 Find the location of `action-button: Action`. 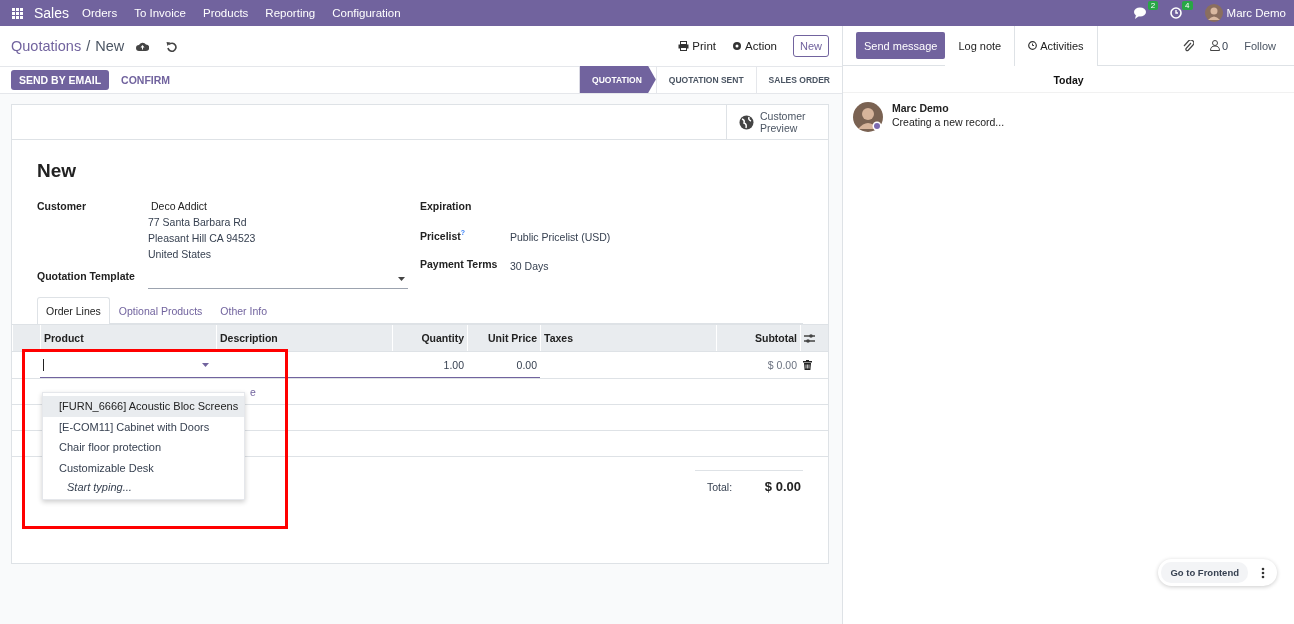

action-button: Action is located at coordinates (754, 46).